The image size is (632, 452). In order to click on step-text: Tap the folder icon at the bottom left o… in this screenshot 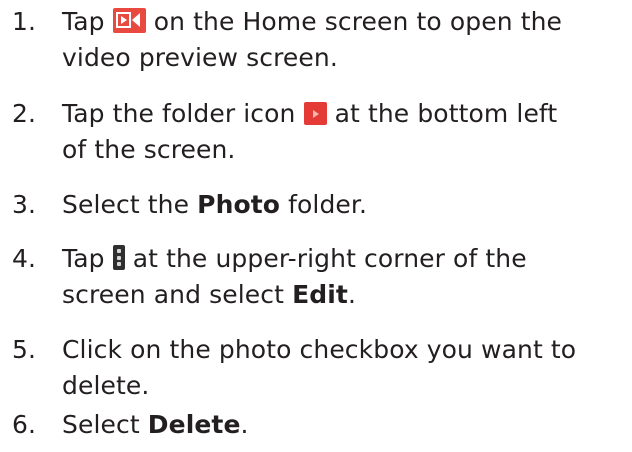, I will do `click(342, 132)`.